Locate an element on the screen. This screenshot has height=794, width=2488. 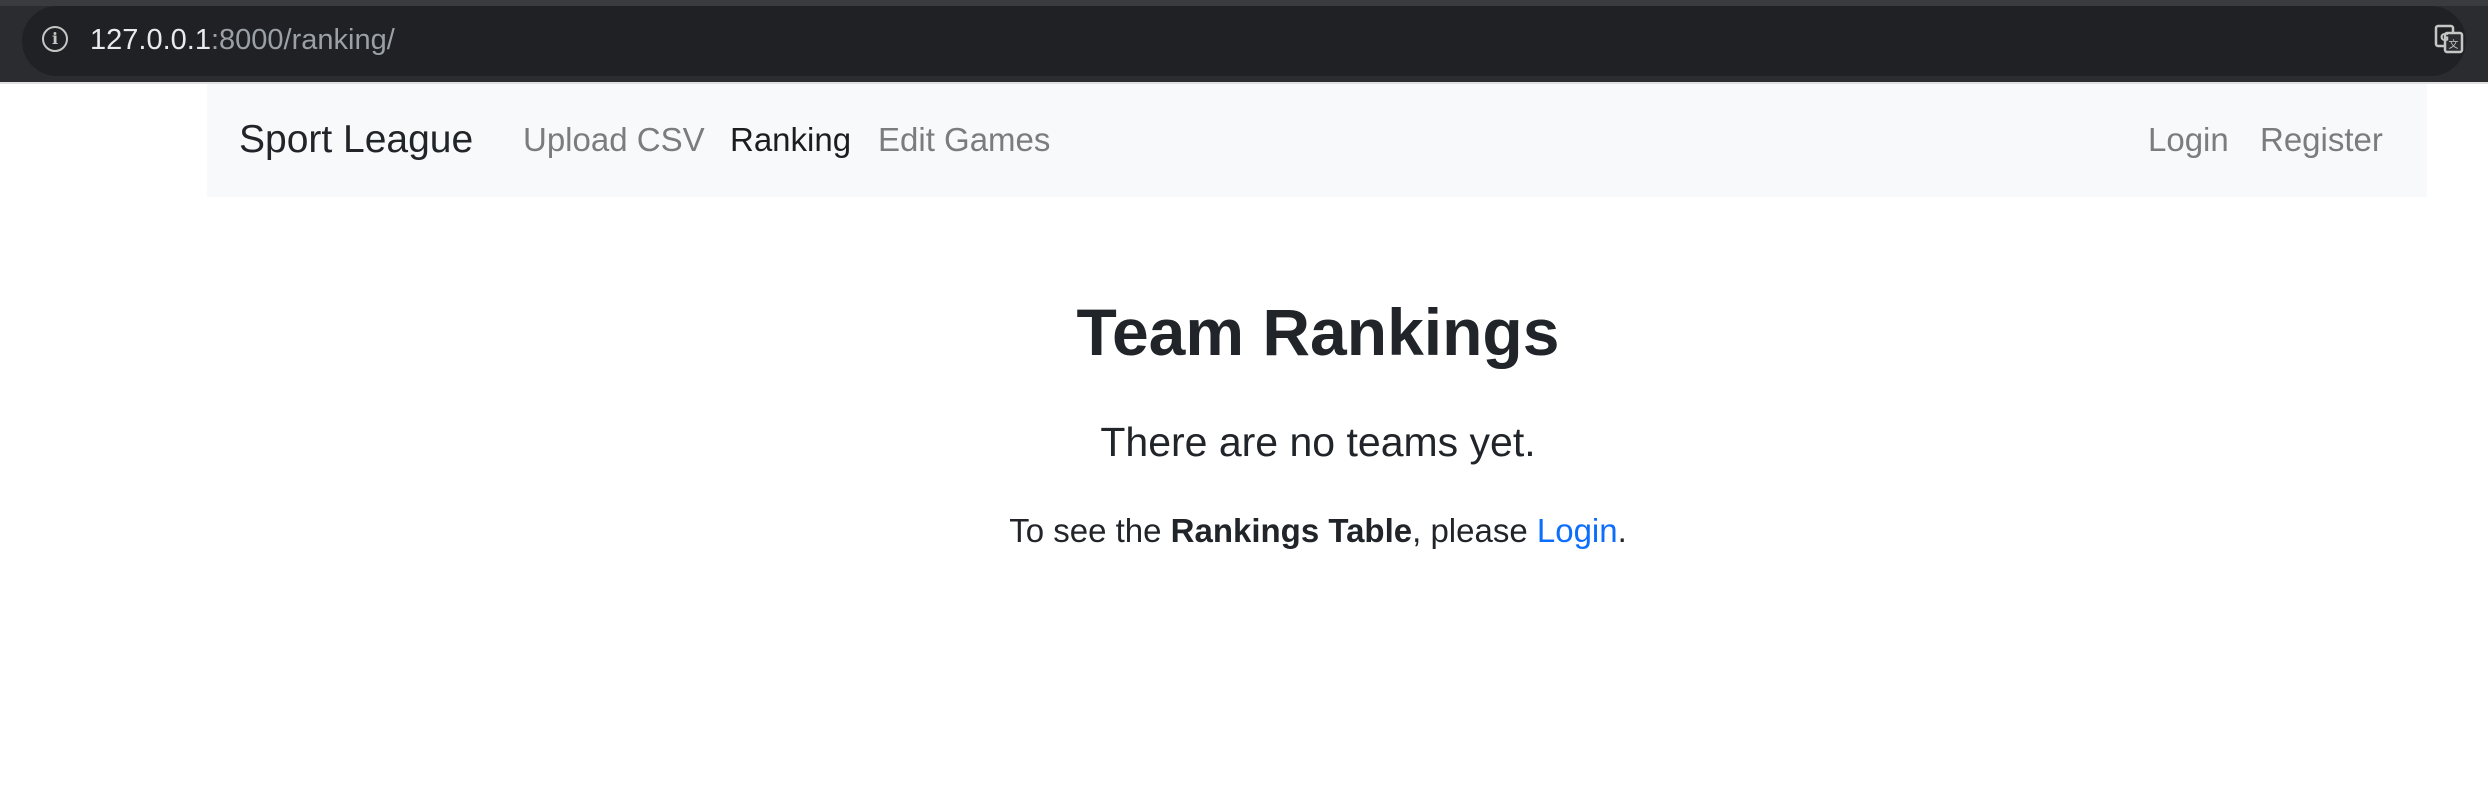
login-prompt-middle: , please is located at coordinates (1474, 530).